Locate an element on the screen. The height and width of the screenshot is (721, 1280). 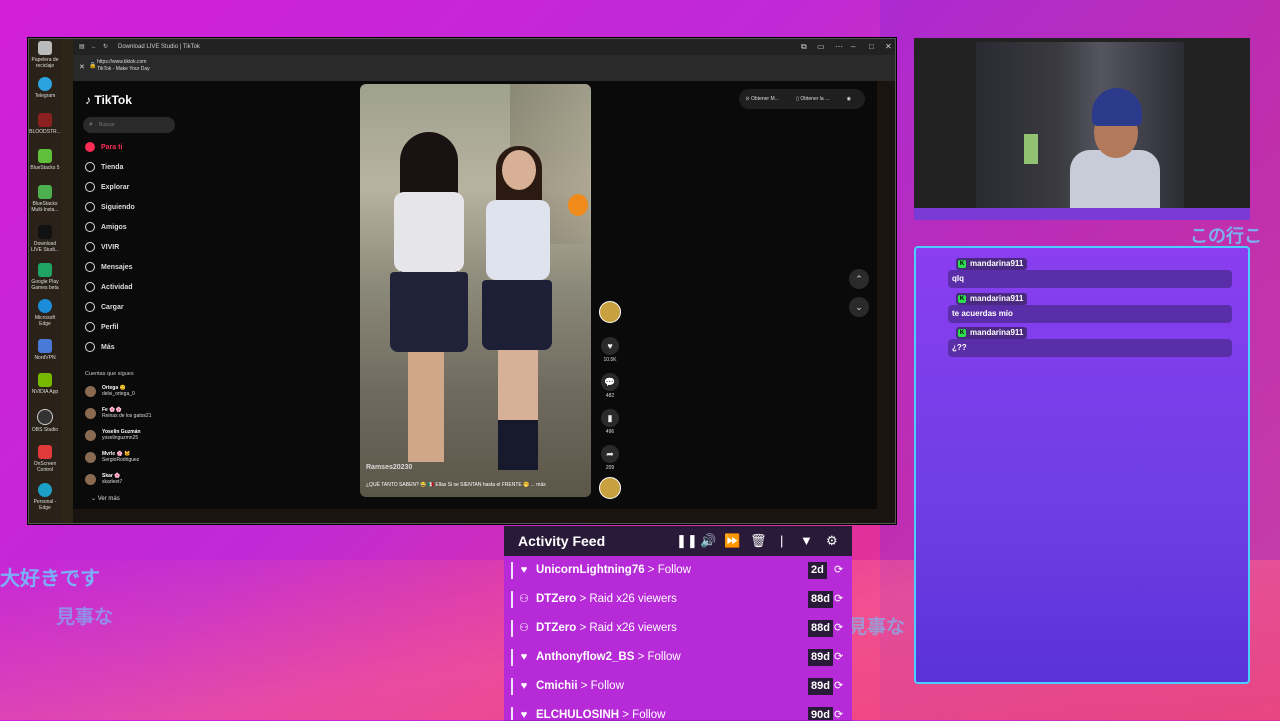
extensions-icon: ⧉ is located at coordinates (804, 47).